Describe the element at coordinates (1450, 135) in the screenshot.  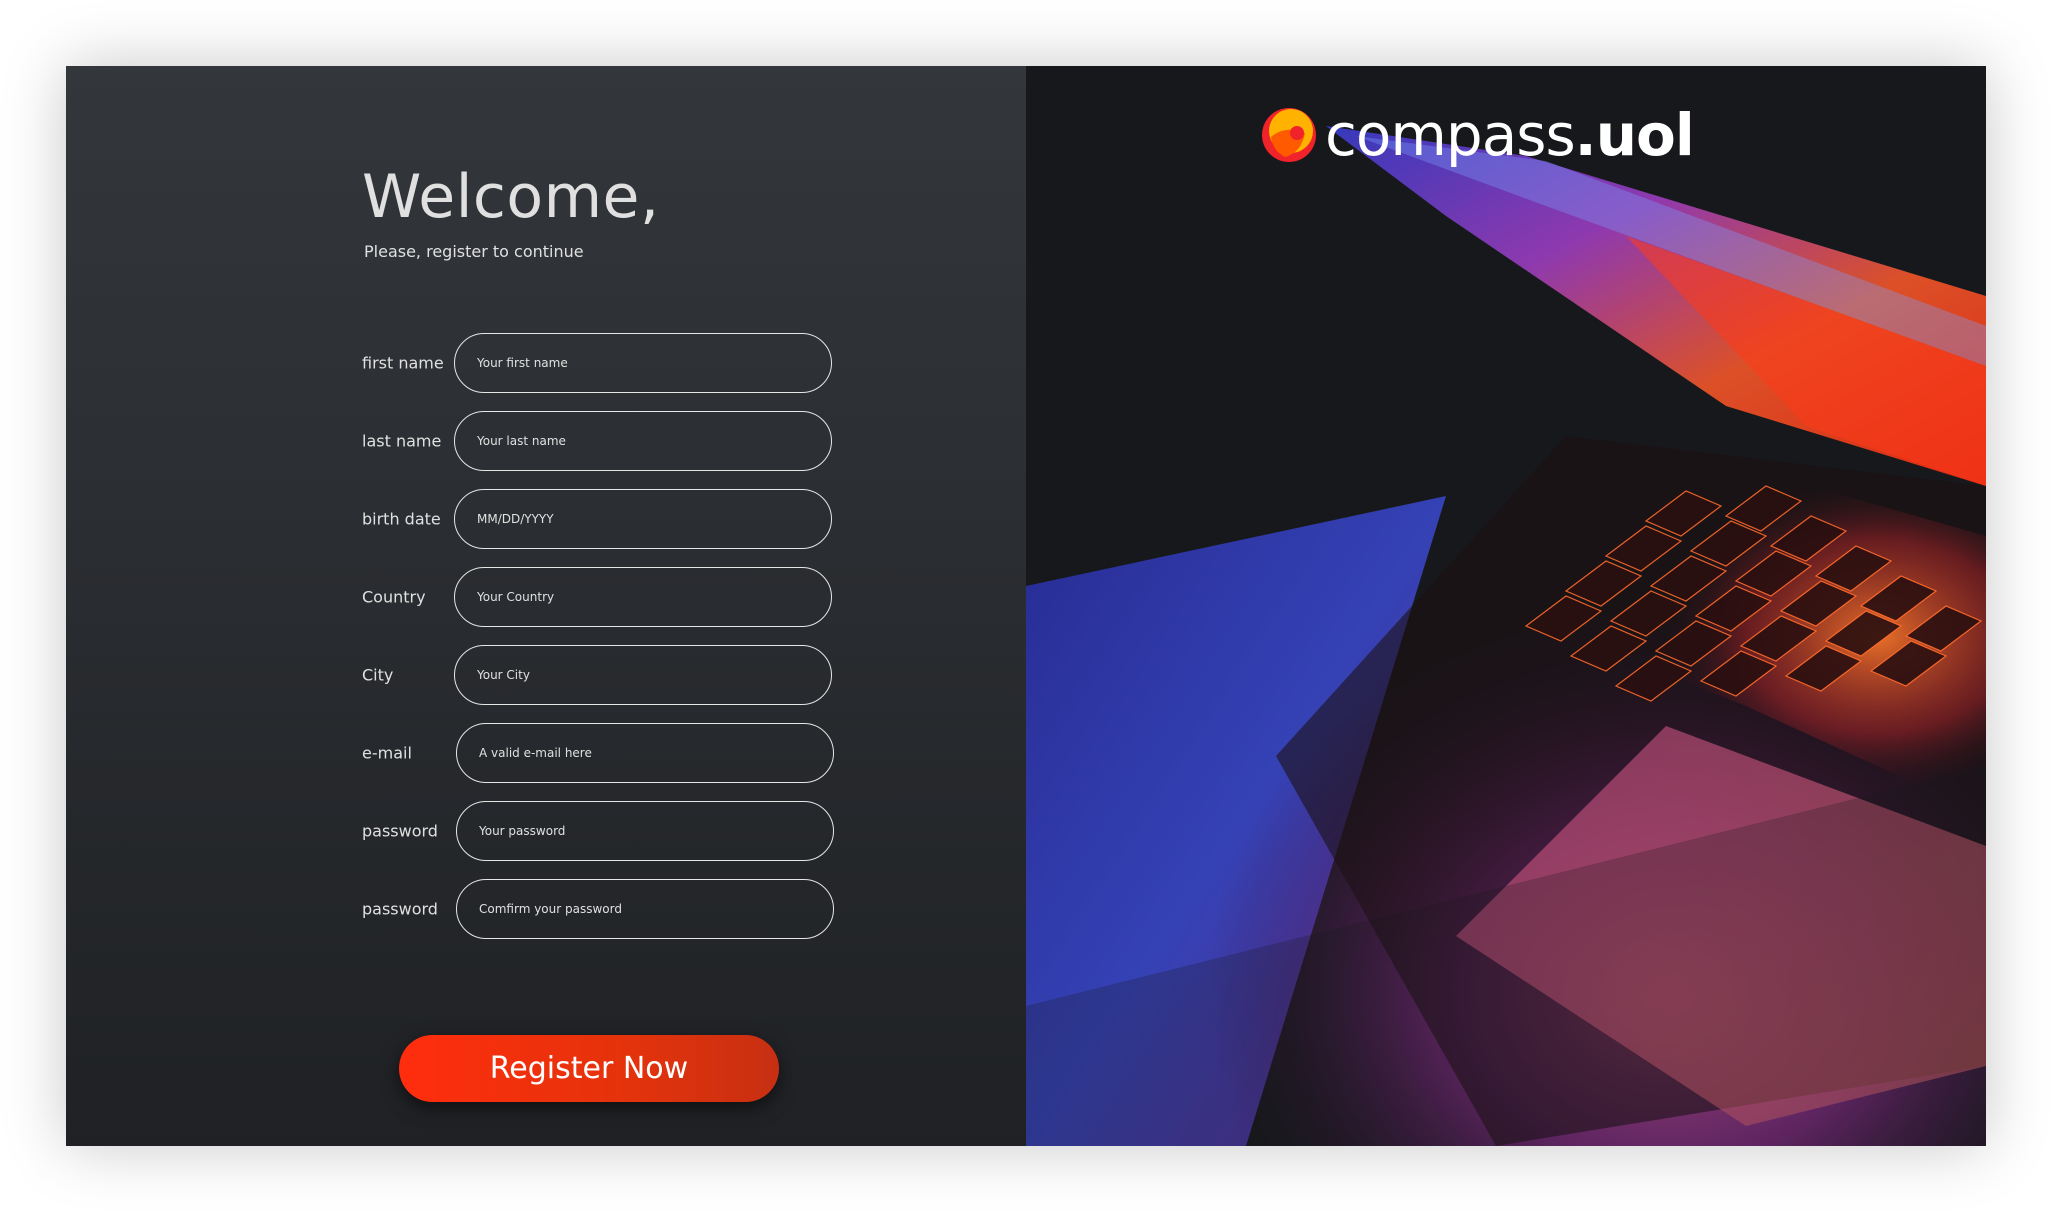
I see `brand-name: compass` at that location.